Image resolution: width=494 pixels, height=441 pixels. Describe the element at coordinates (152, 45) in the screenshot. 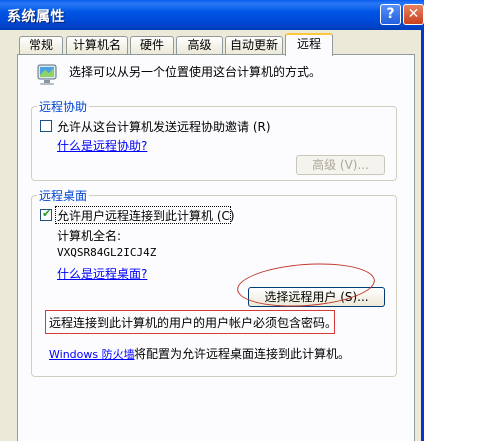

I see `tab-hardware: 硬件` at that location.